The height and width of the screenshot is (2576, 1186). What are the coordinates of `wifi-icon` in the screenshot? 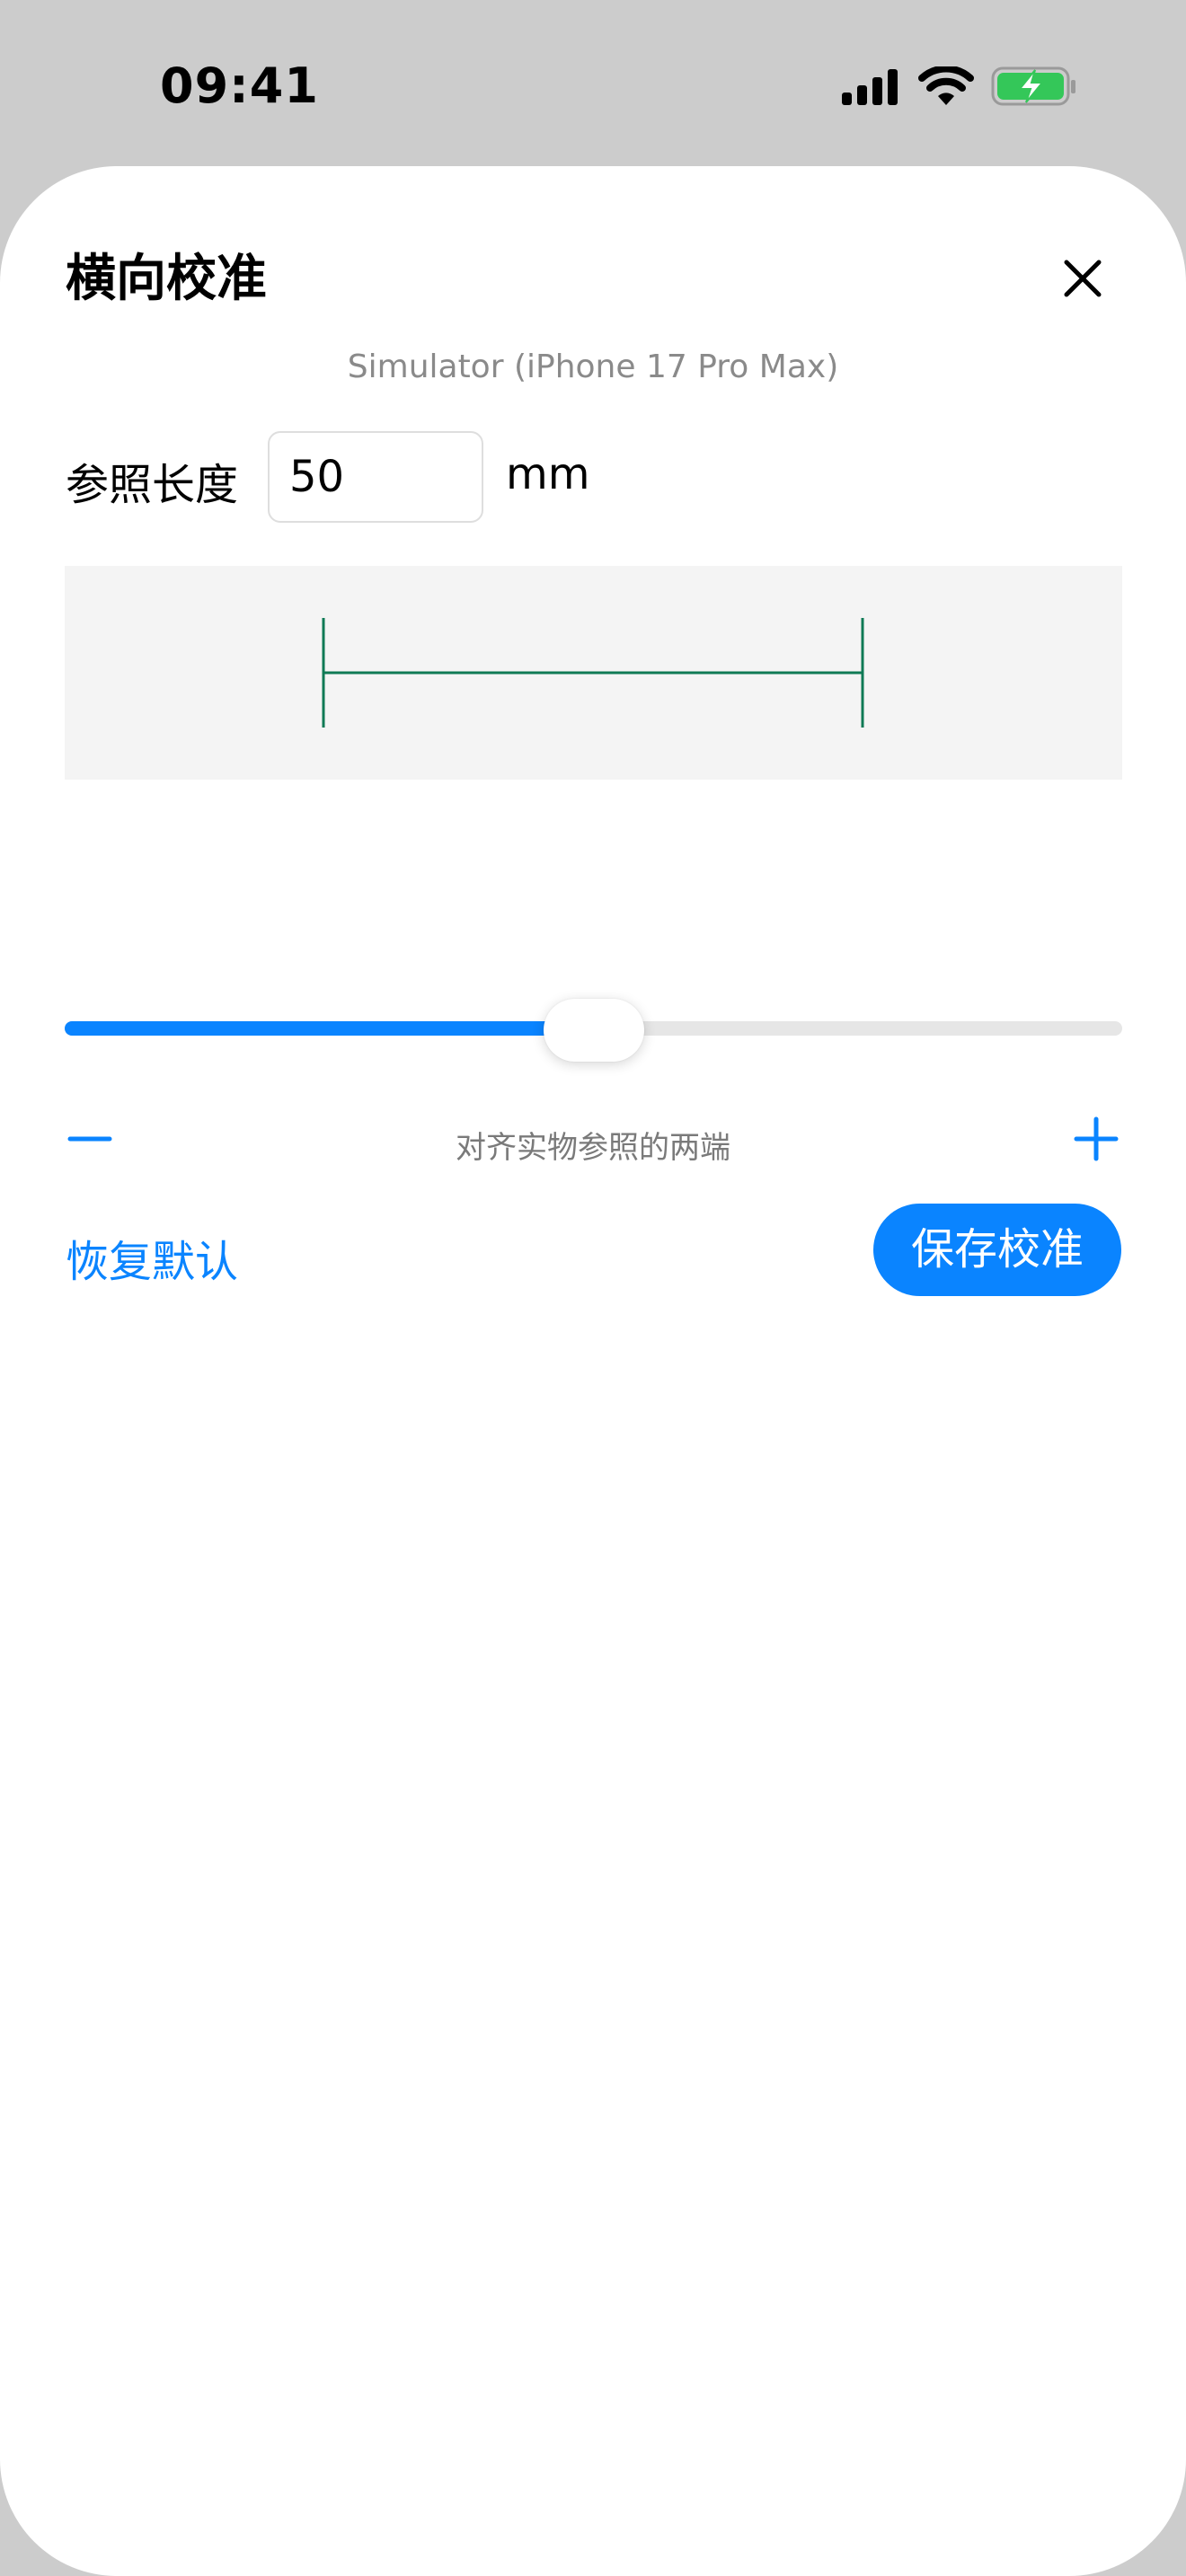 It's located at (946, 85).